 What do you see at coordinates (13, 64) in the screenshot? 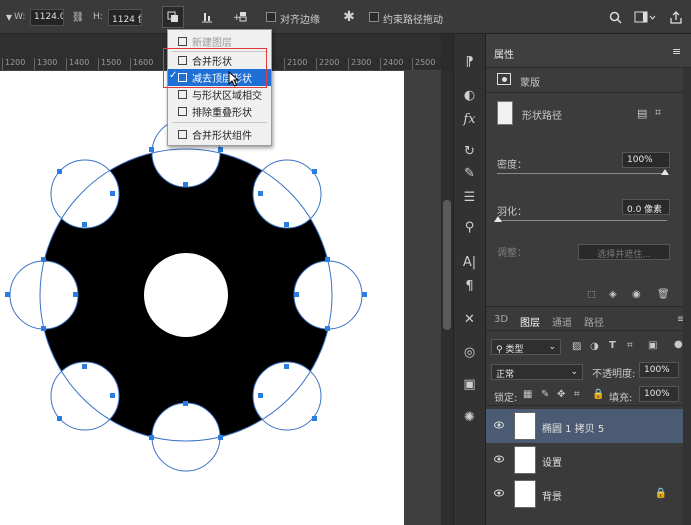
I see `ruler-label: 1200` at bounding box center [13, 64].